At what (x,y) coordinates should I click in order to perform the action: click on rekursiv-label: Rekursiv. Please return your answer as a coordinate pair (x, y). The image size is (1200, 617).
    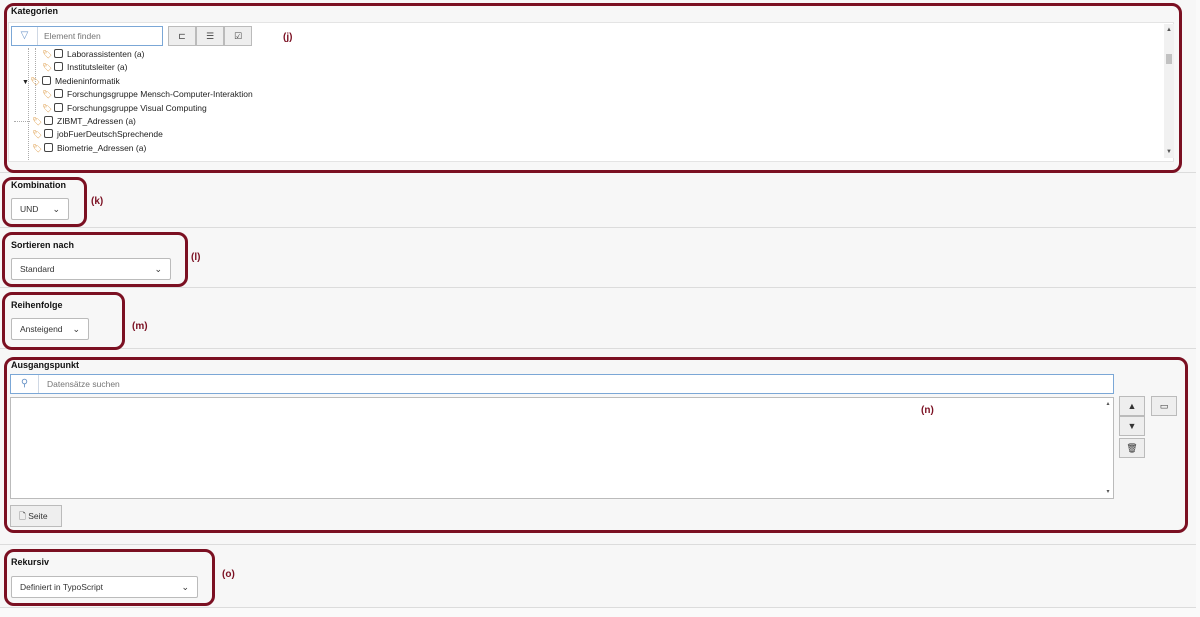
    Looking at the image, I should click on (30, 562).